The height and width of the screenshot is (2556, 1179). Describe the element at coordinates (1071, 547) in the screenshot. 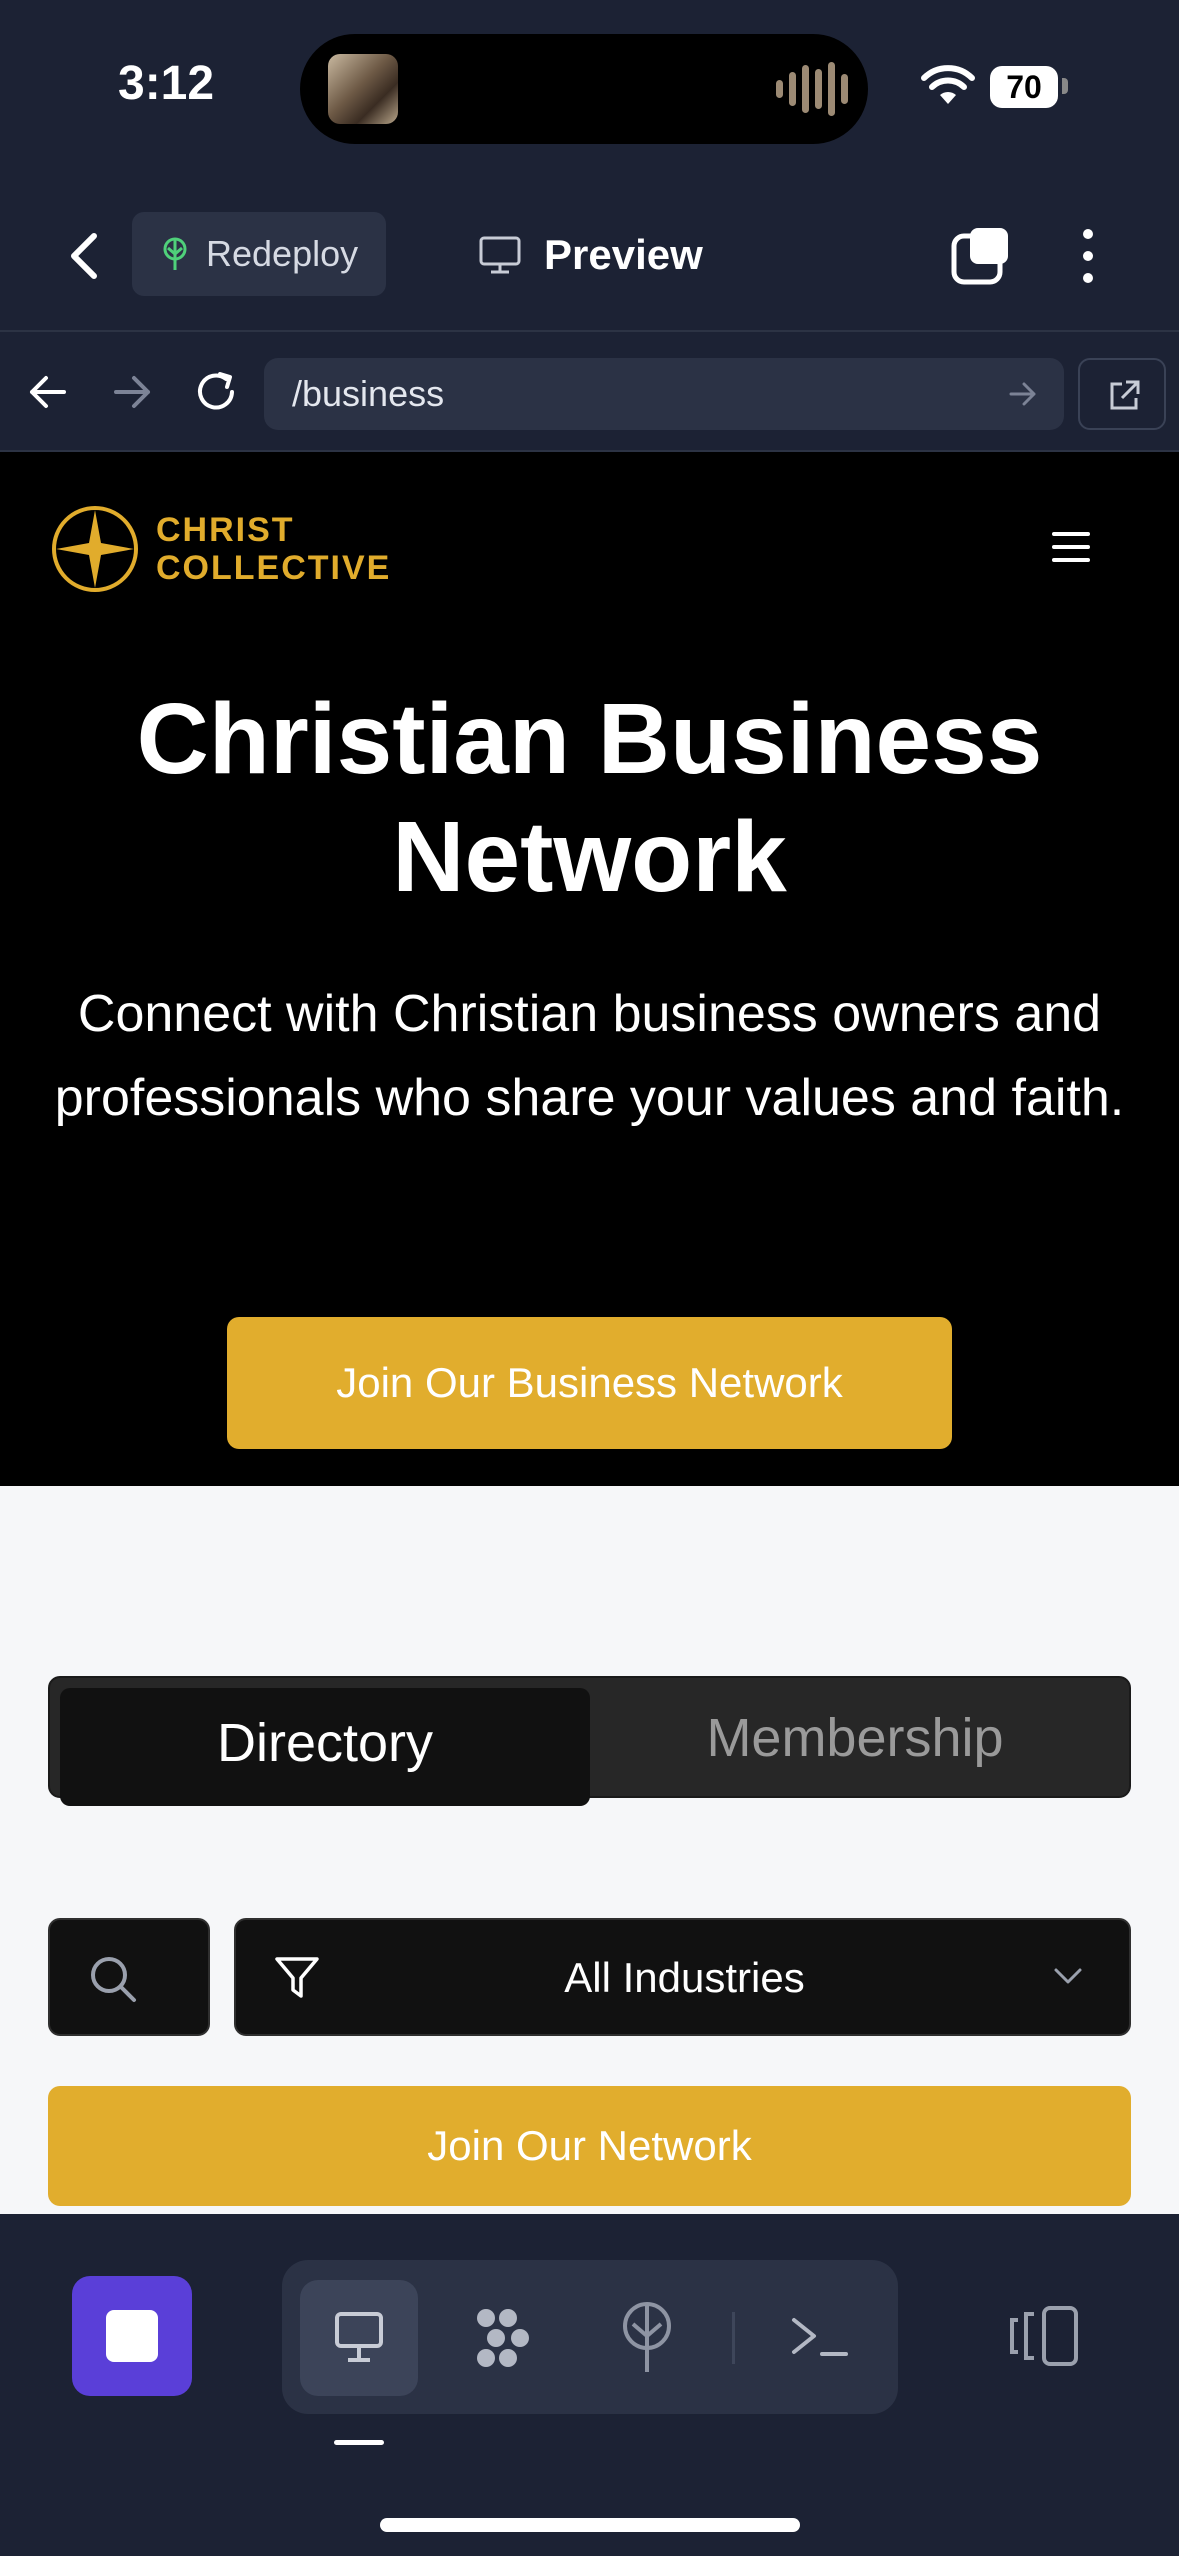

I see `hamburger-menu-icon` at that location.